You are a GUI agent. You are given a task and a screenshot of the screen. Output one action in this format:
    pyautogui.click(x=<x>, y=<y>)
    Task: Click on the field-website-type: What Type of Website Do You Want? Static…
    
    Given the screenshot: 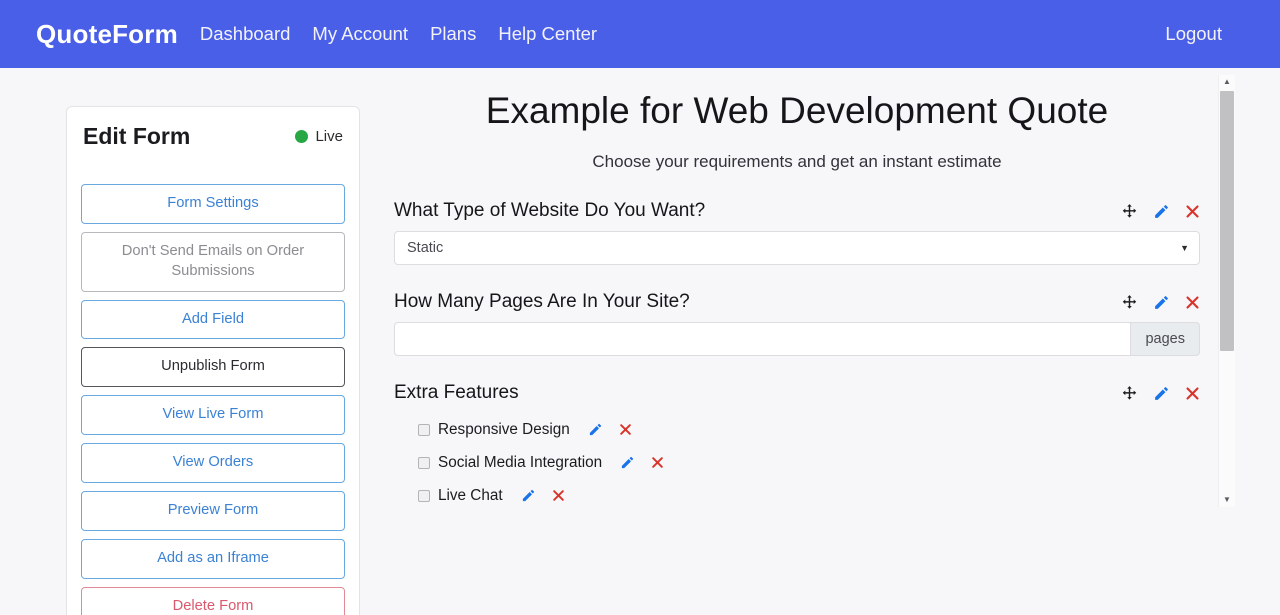 What is the action you would take?
    pyautogui.click(x=797, y=233)
    